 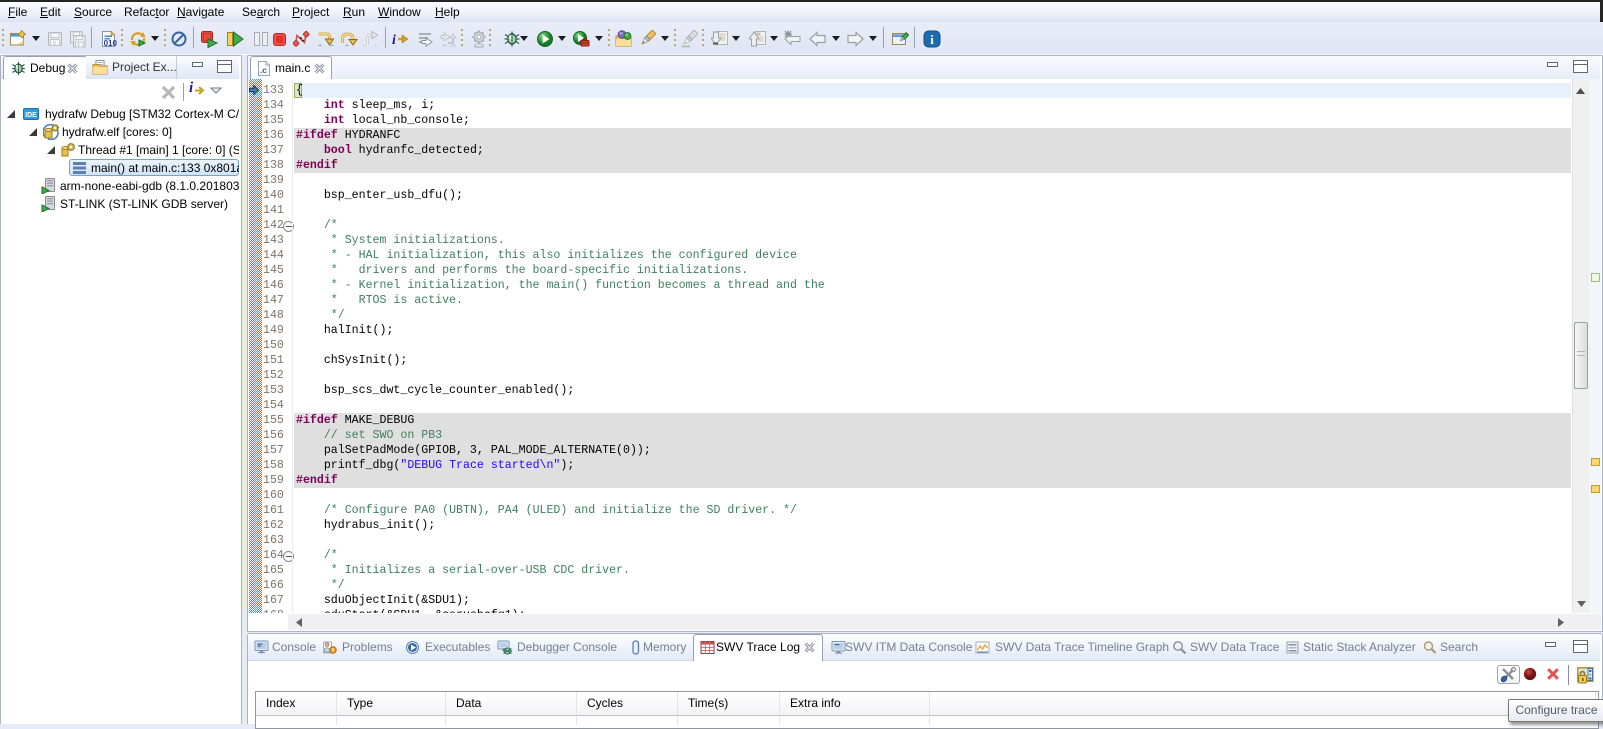 What do you see at coordinates (263, 70) in the screenshot?
I see `svg-text: .c` at bounding box center [263, 70].